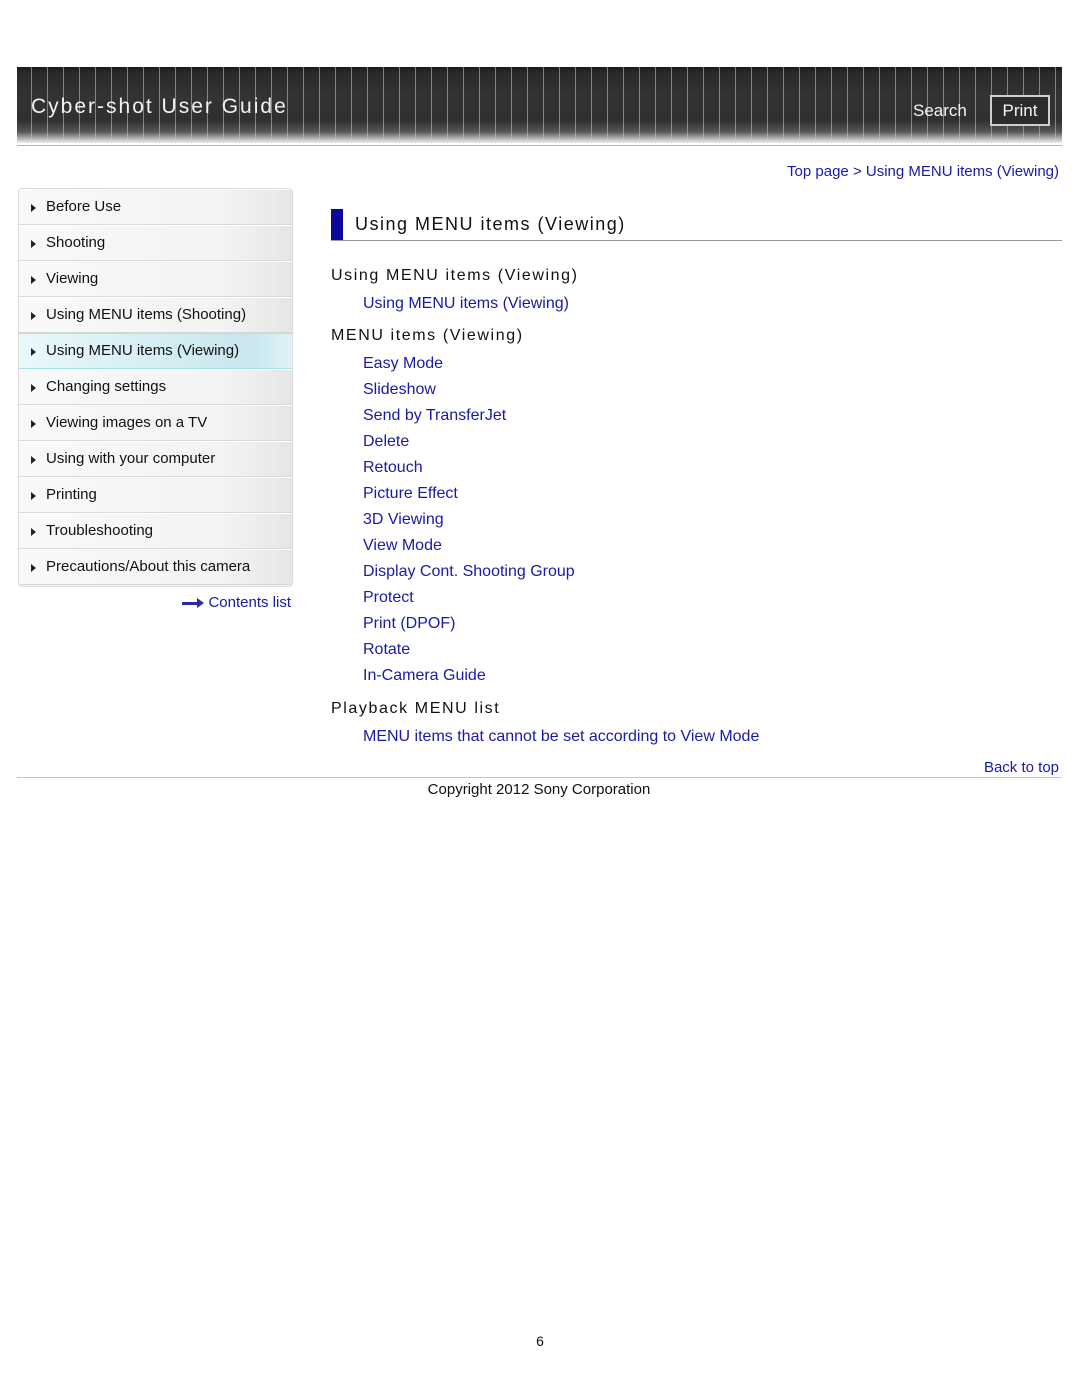 Image resolution: width=1080 pixels, height=1397 pixels. Describe the element at coordinates (386, 650) in the screenshot. I see `link-rotate: Rotate` at that location.